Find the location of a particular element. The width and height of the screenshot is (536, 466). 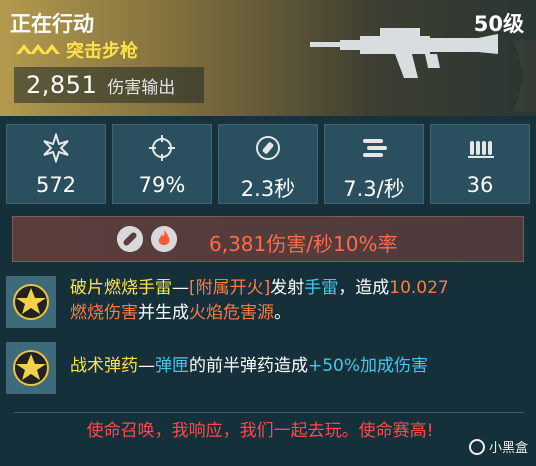

stat-accuracy: 79% is located at coordinates (162, 164).